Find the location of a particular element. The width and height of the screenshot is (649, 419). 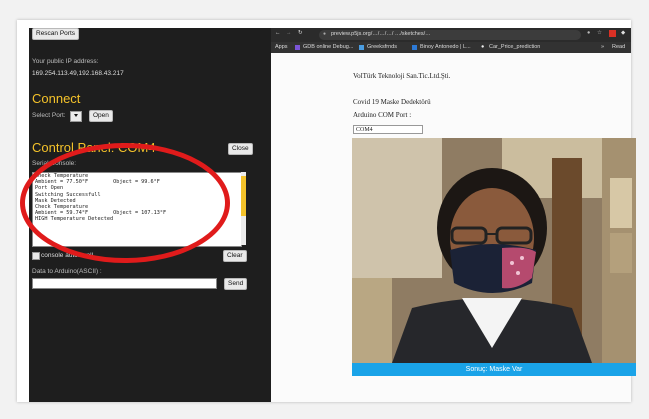

scrollbar-thumb is located at coordinates (243, 196).